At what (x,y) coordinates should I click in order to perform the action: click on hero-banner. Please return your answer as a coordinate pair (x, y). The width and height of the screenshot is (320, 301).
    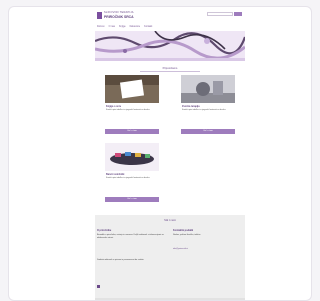
    Looking at the image, I should click on (170, 46).